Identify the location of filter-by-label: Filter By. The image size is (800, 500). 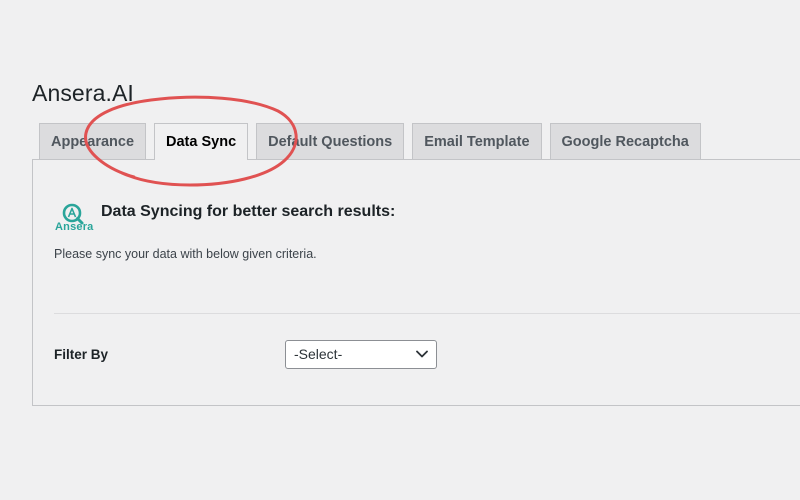
(81, 354).